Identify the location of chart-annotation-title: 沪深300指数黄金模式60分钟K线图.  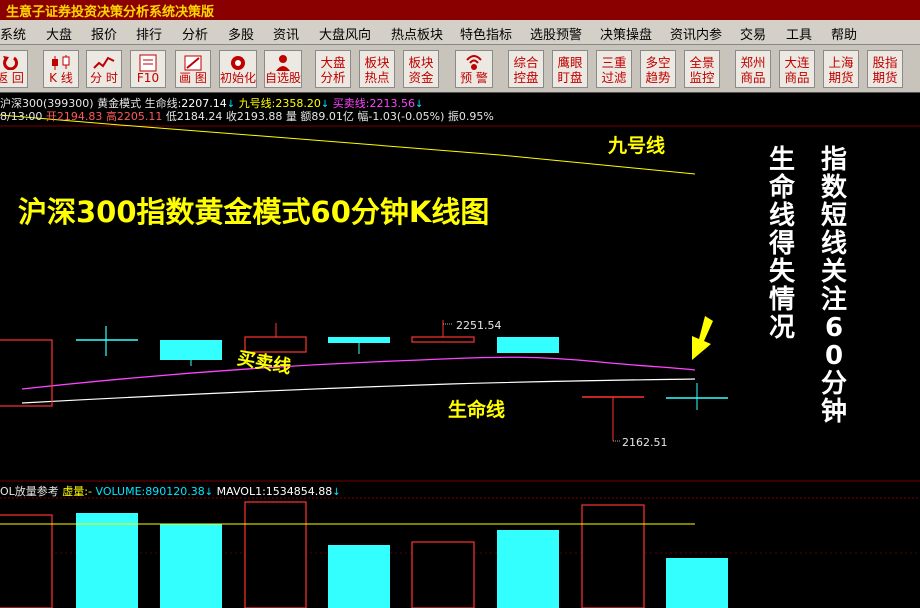
(254, 212).